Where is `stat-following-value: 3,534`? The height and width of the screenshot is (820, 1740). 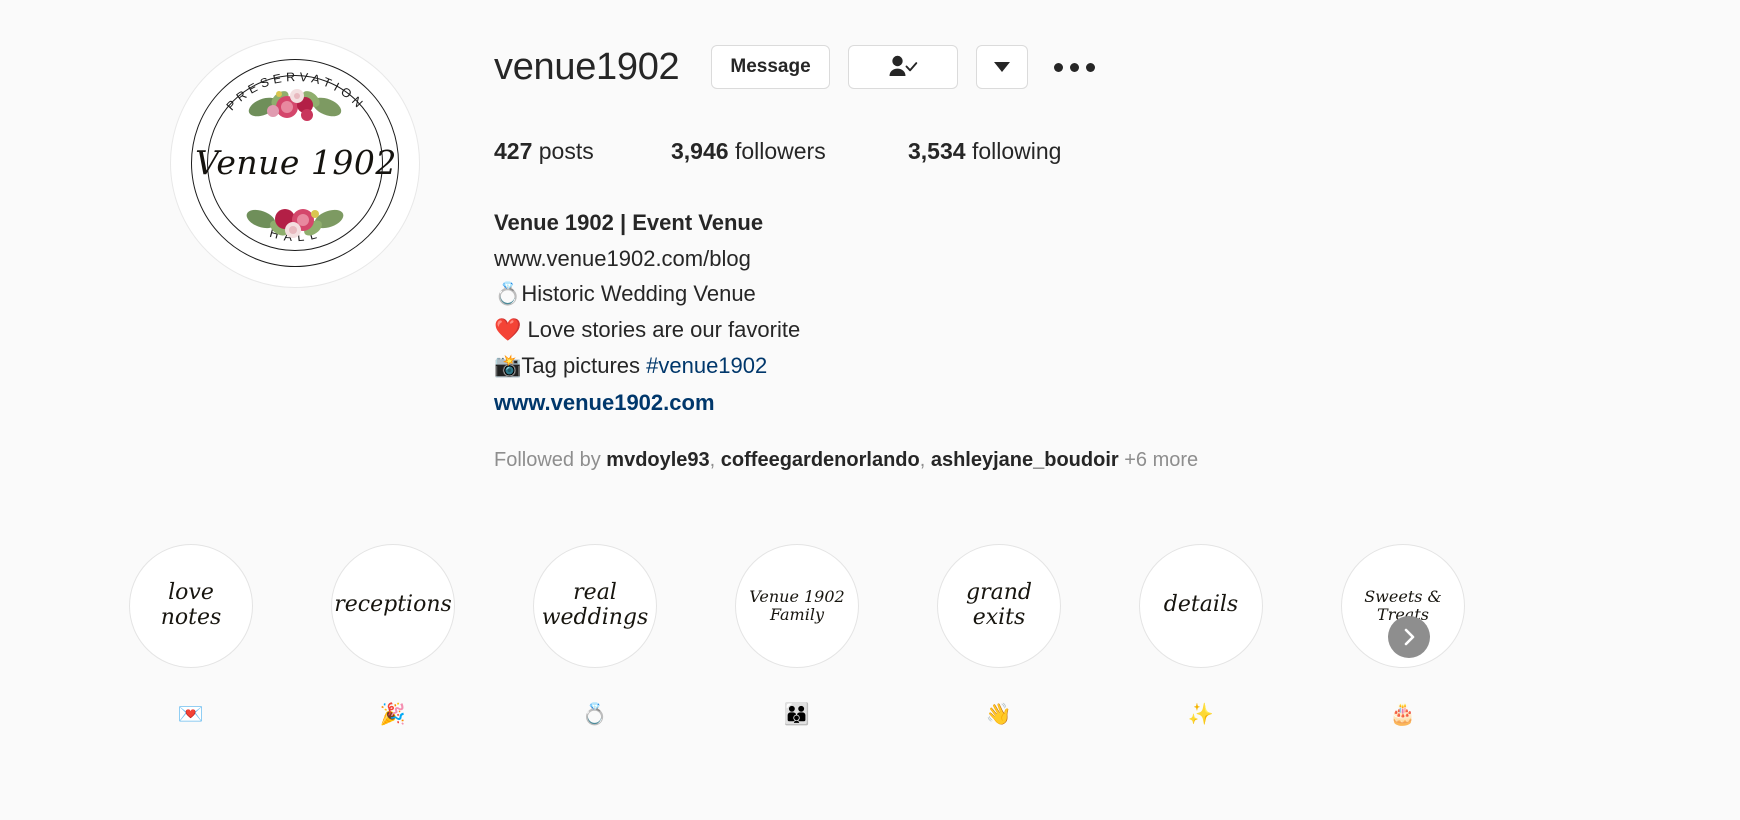 stat-following-value: 3,534 is located at coordinates (937, 151).